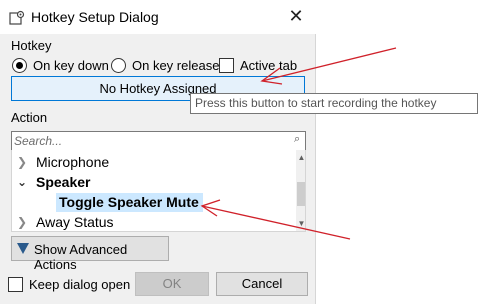 The image size is (500, 304). Describe the element at coordinates (329, 64) in the screenshot. I see `annotation-arrow-upper` at that location.